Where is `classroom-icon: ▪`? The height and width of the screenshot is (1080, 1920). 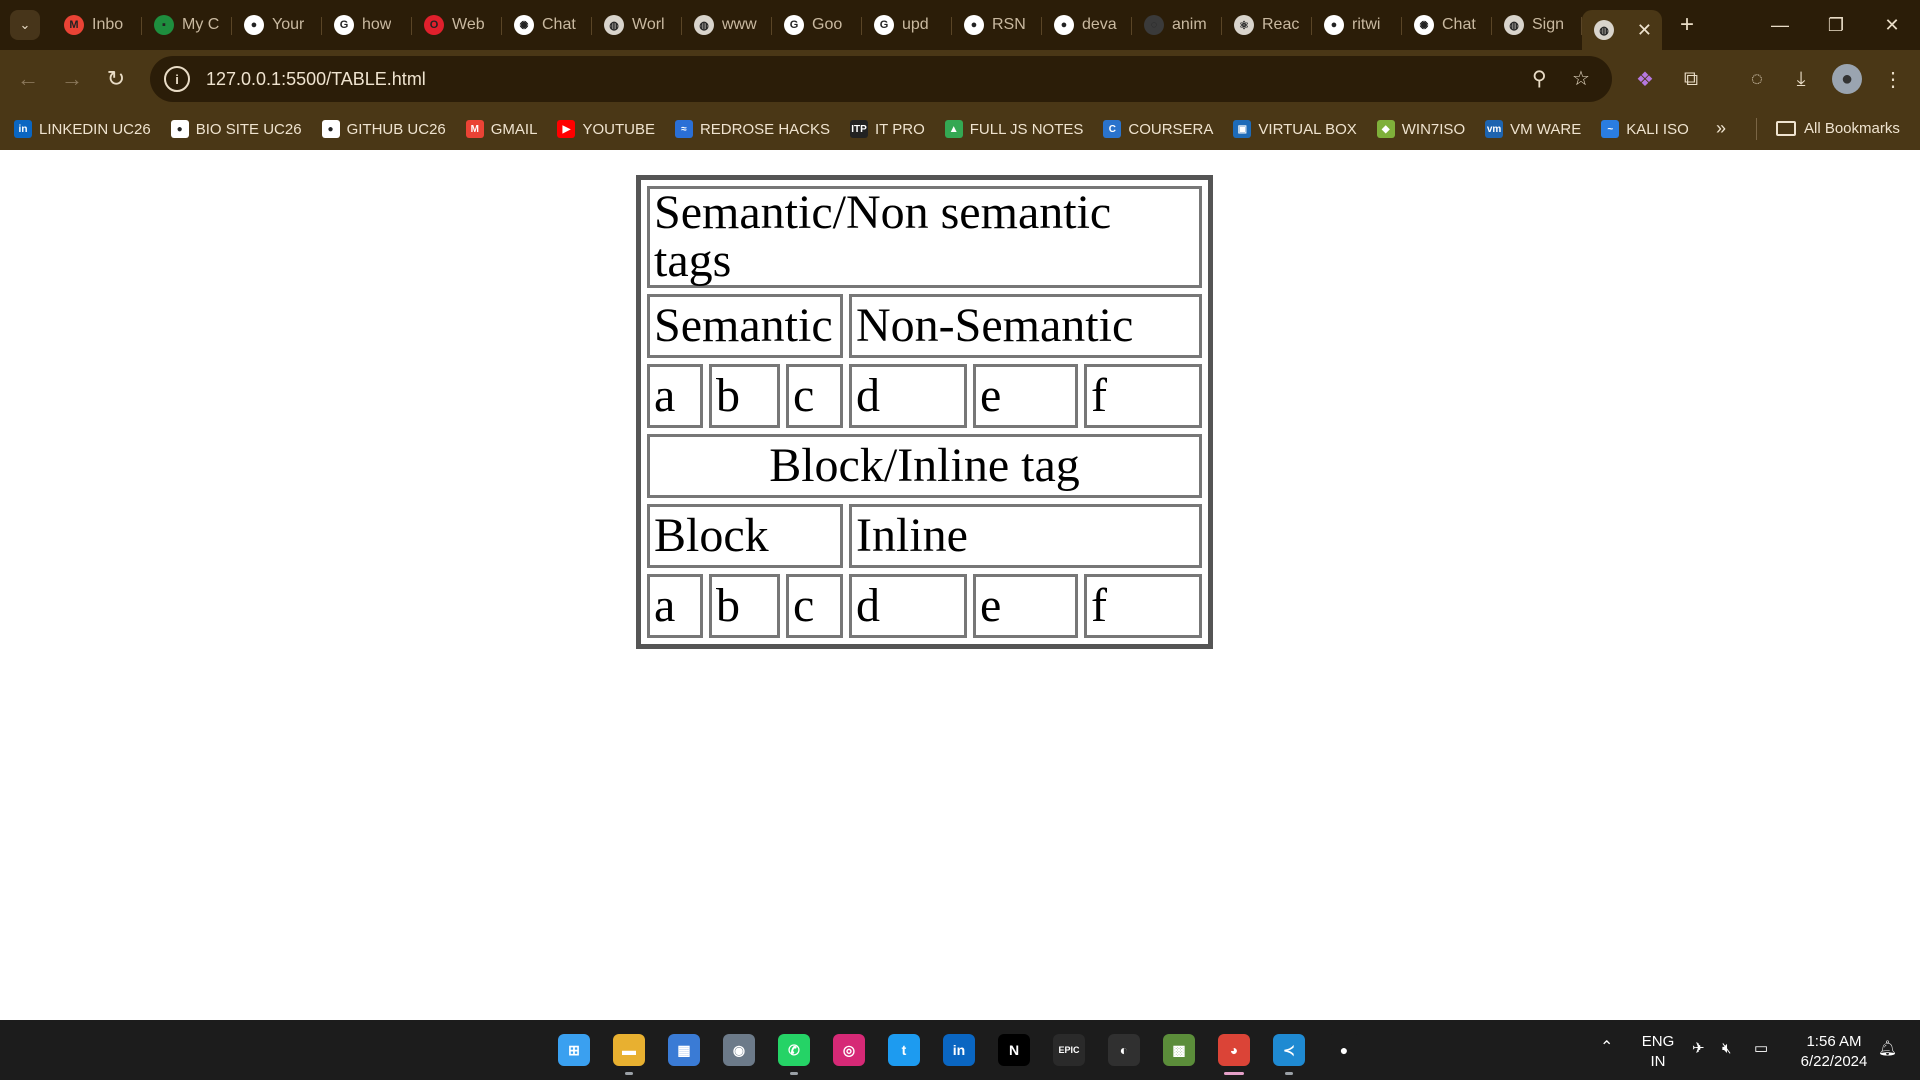
classroom-icon: ▪ is located at coordinates (164, 25).